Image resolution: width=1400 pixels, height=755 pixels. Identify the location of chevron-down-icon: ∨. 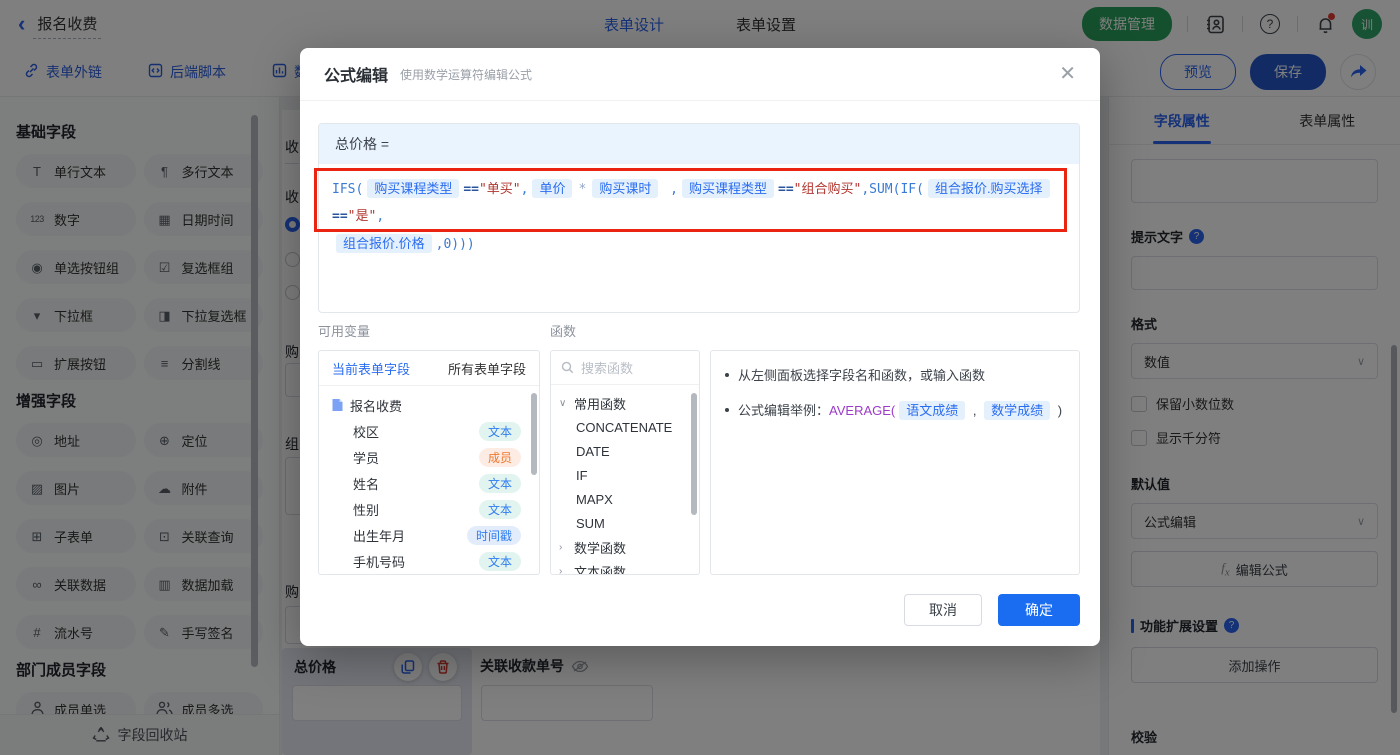
(563, 403).